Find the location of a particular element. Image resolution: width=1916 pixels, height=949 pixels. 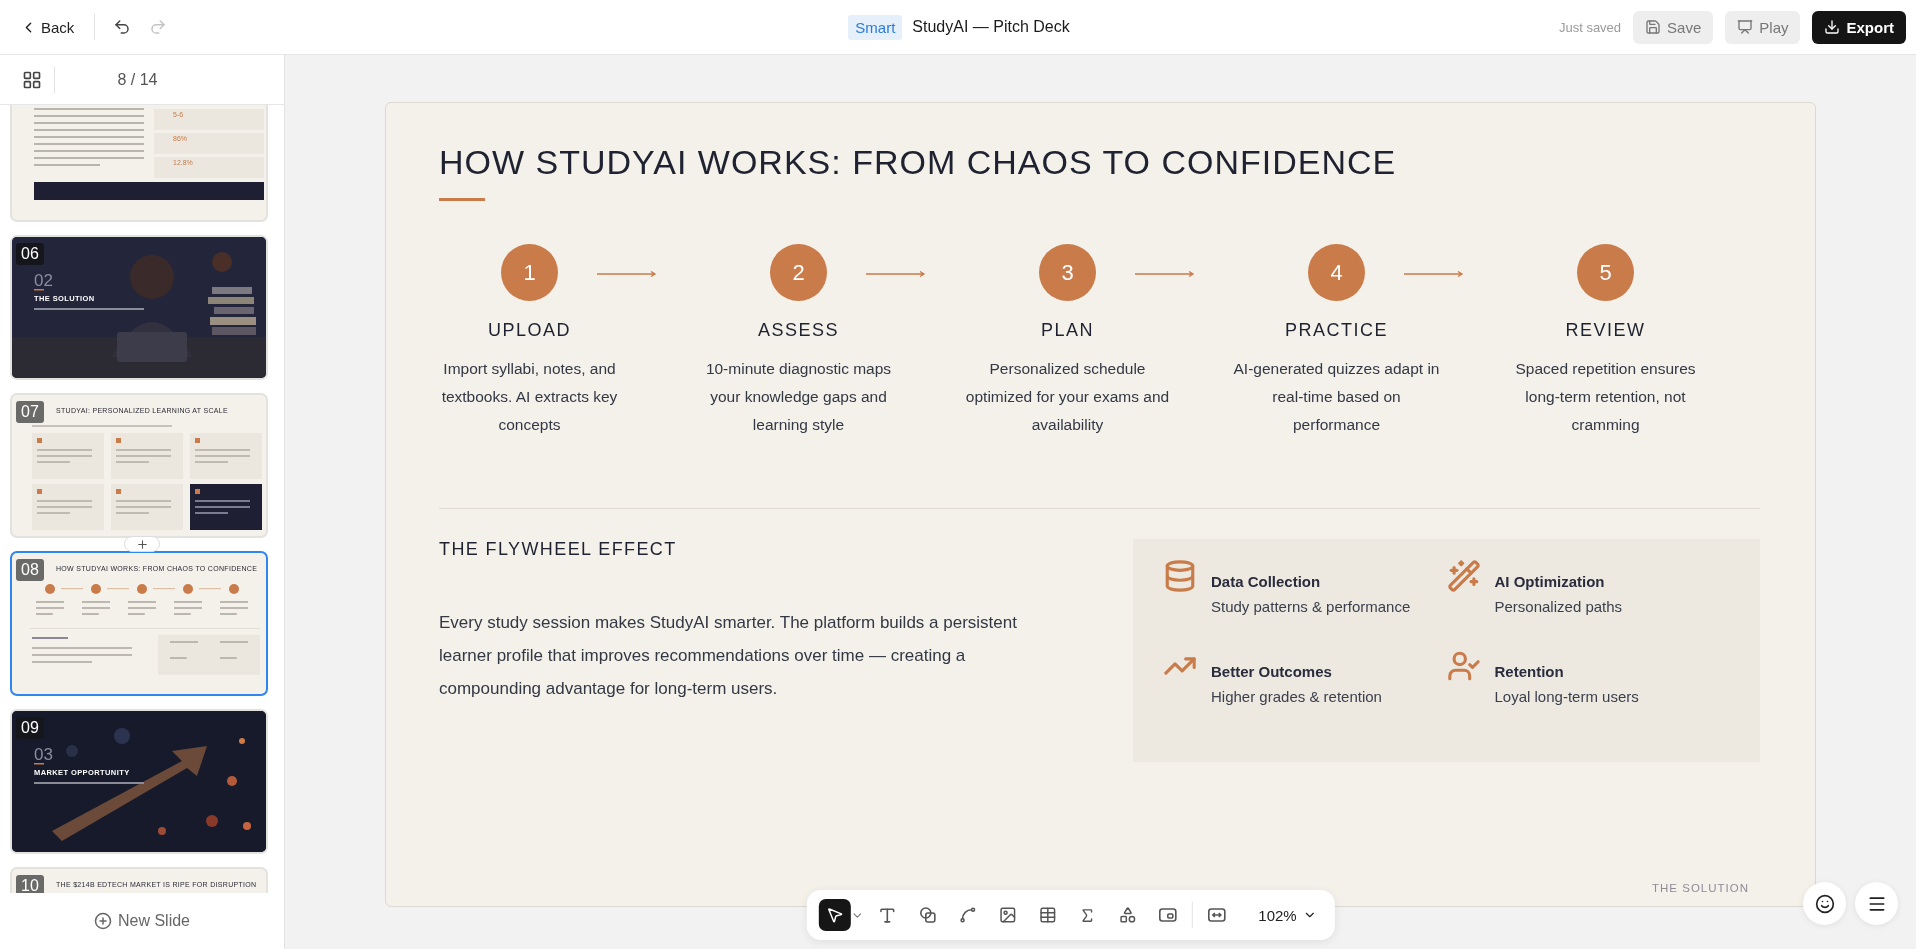

text-icon is located at coordinates (887, 915).